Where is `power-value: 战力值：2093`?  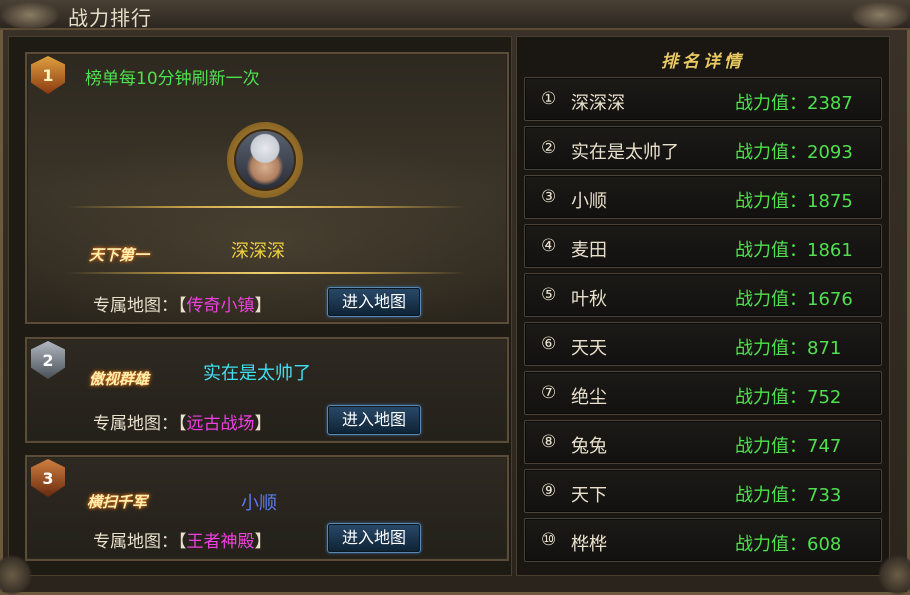 power-value: 战力值：2093 is located at coordinates (794, 151).